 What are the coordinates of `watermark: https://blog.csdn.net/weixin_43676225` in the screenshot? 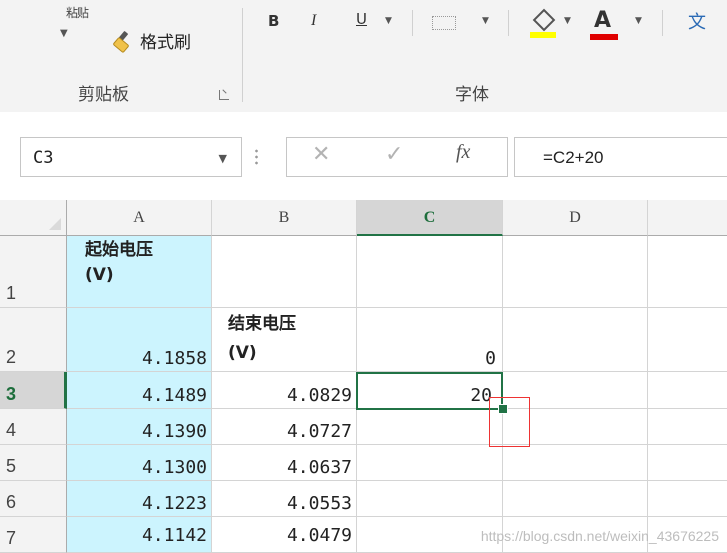 It's located at (599, 536).